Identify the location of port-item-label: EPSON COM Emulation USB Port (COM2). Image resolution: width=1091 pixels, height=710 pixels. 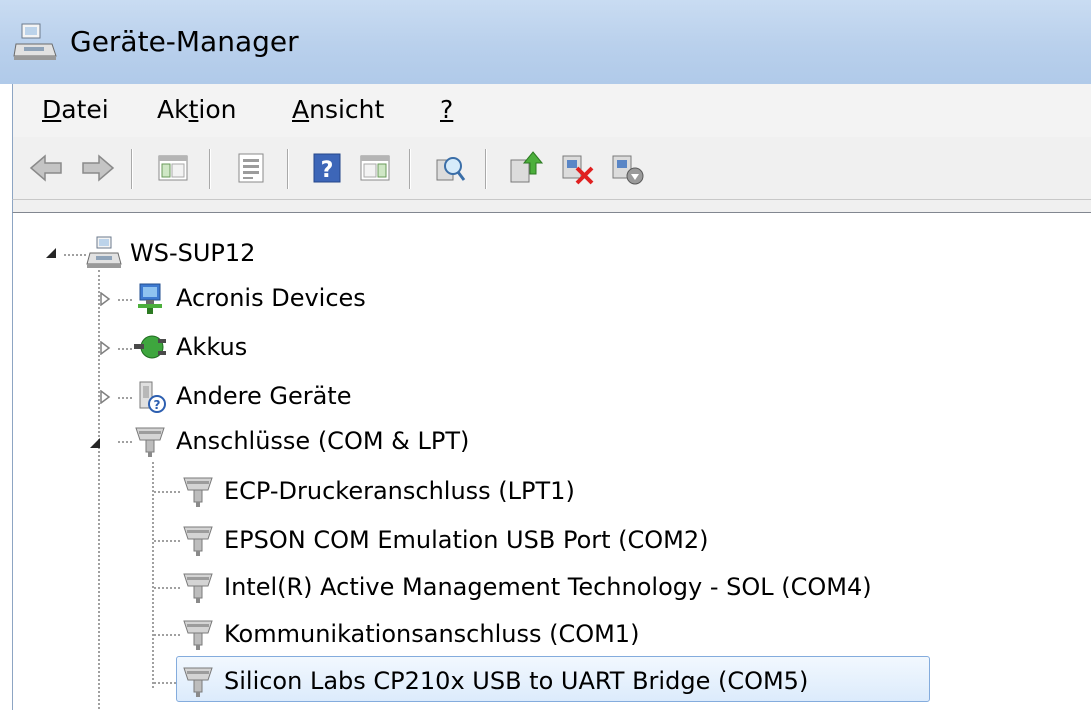
(466, 540).